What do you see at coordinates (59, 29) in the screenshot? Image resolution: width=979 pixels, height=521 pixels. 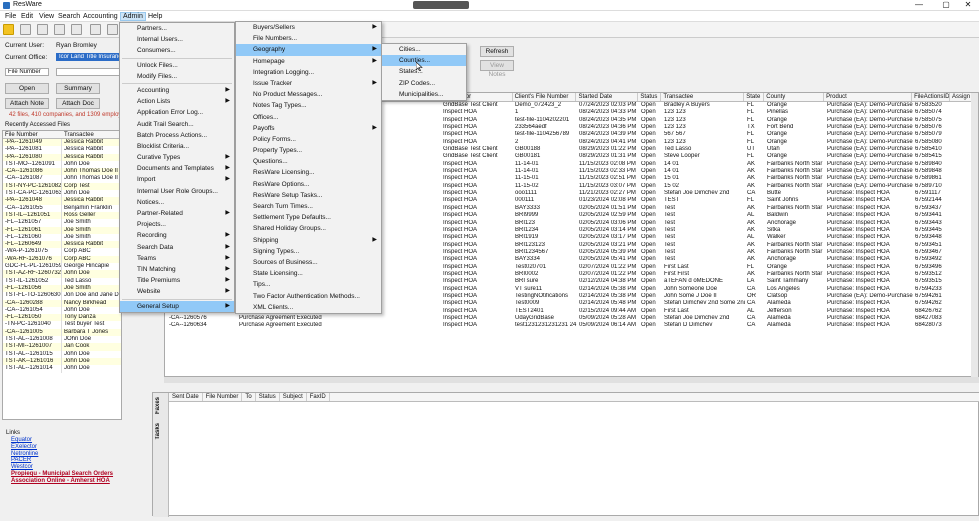 I see `printer-icon` at bounding box center [59, 29].